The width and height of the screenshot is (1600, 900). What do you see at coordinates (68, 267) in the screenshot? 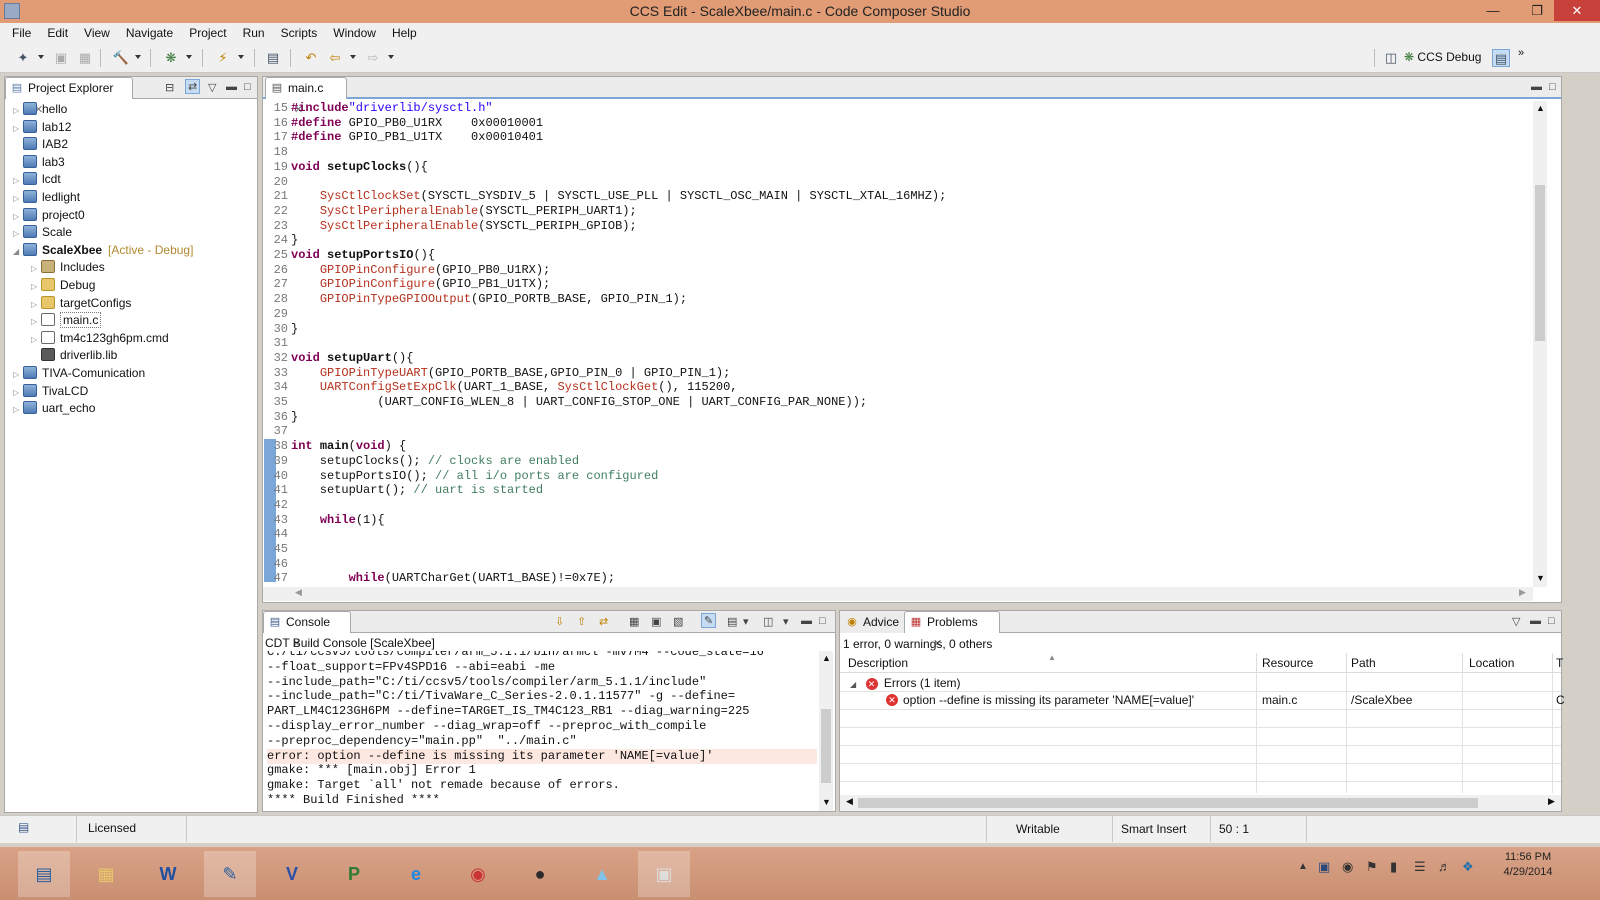
I see `tree-item: ▷ Includes` at bounding box center [68, 267].